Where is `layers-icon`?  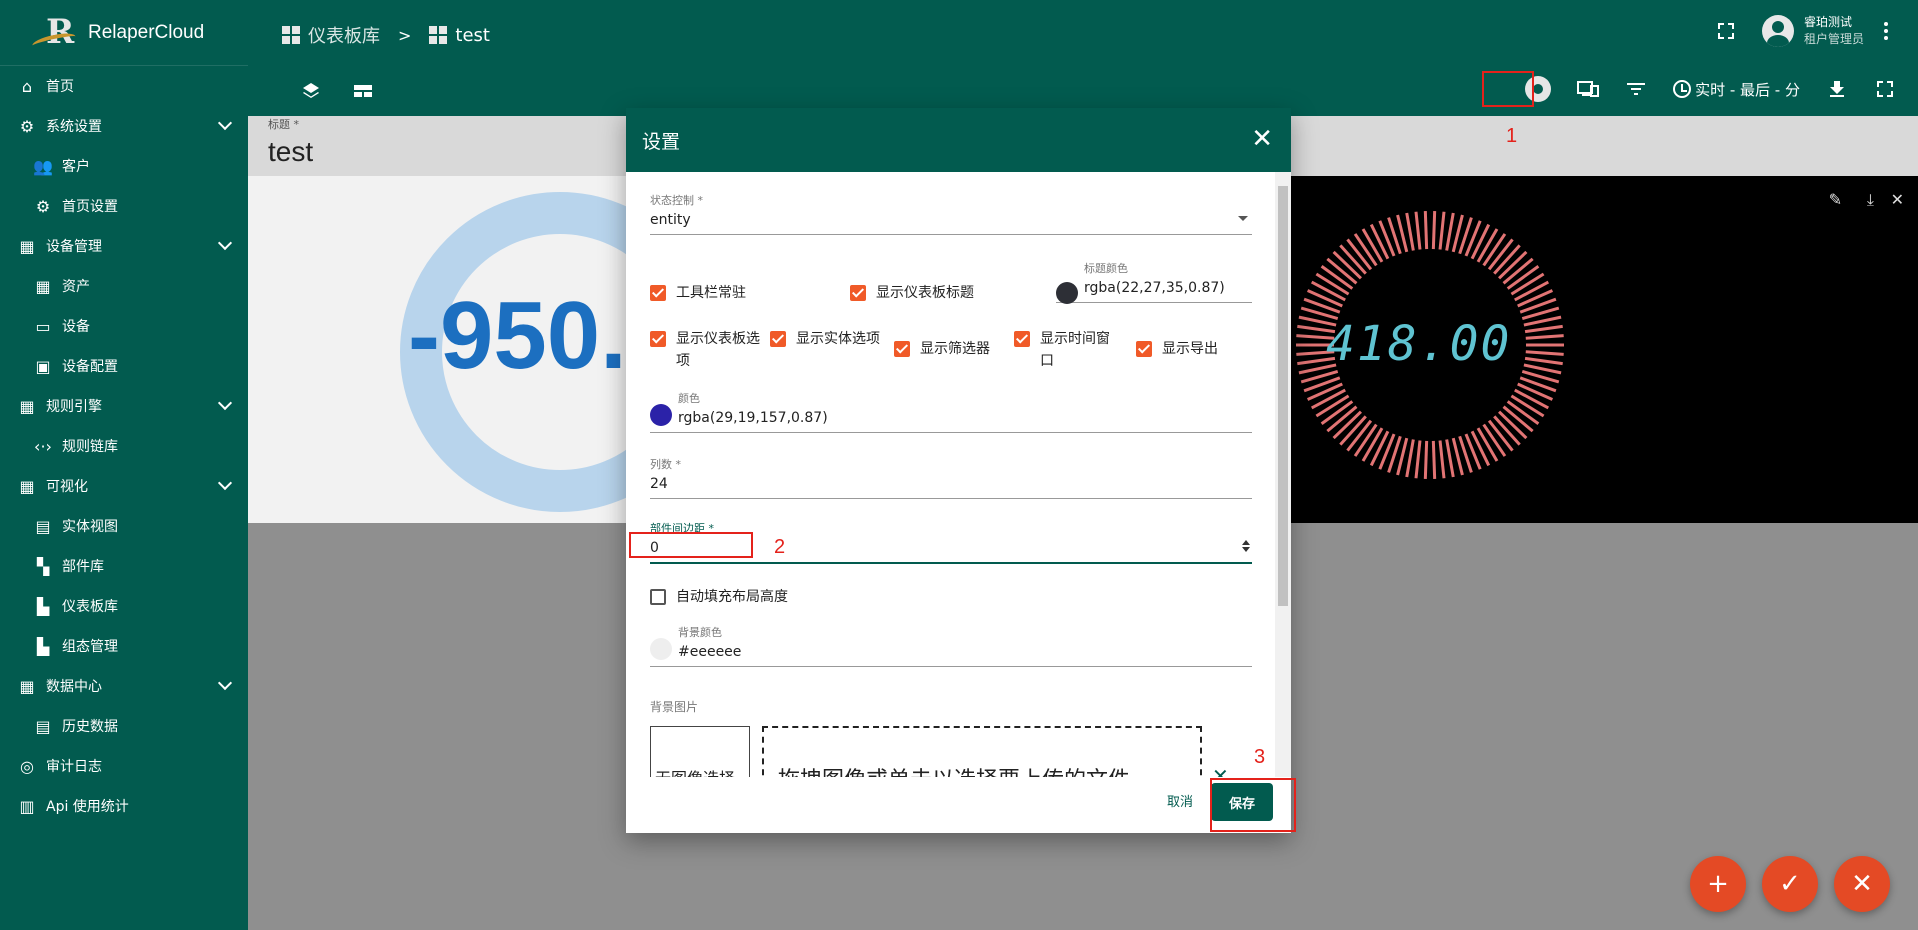
layers-icon is located at coordinates (311, 91).